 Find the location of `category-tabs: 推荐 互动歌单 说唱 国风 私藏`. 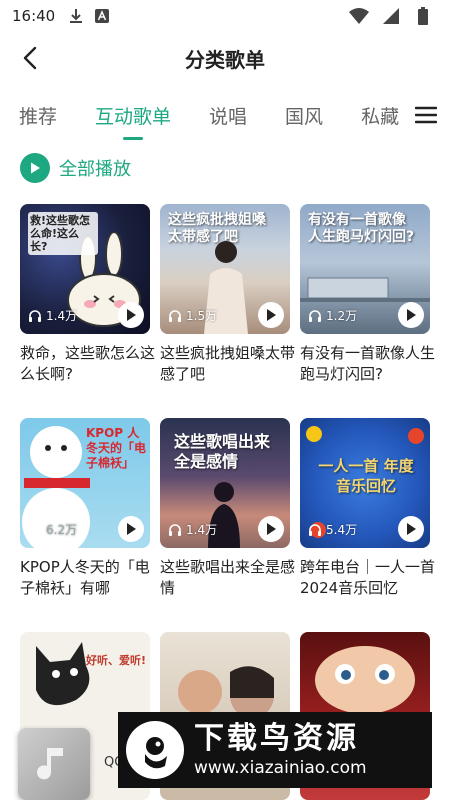

category-tabs: 推荐 互动歌单 说唱 国风 私藏 is located at coordinates (225, 115).